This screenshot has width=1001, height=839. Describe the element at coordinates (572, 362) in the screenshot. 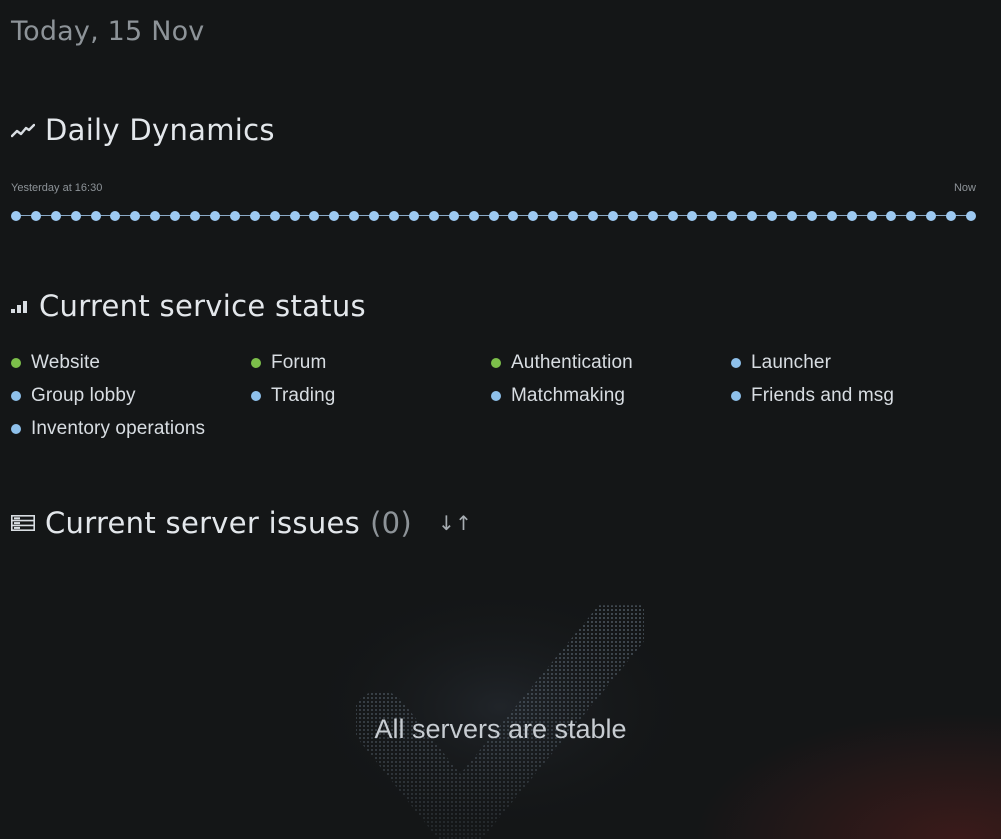

I see `service-name: Authentication` at that location.